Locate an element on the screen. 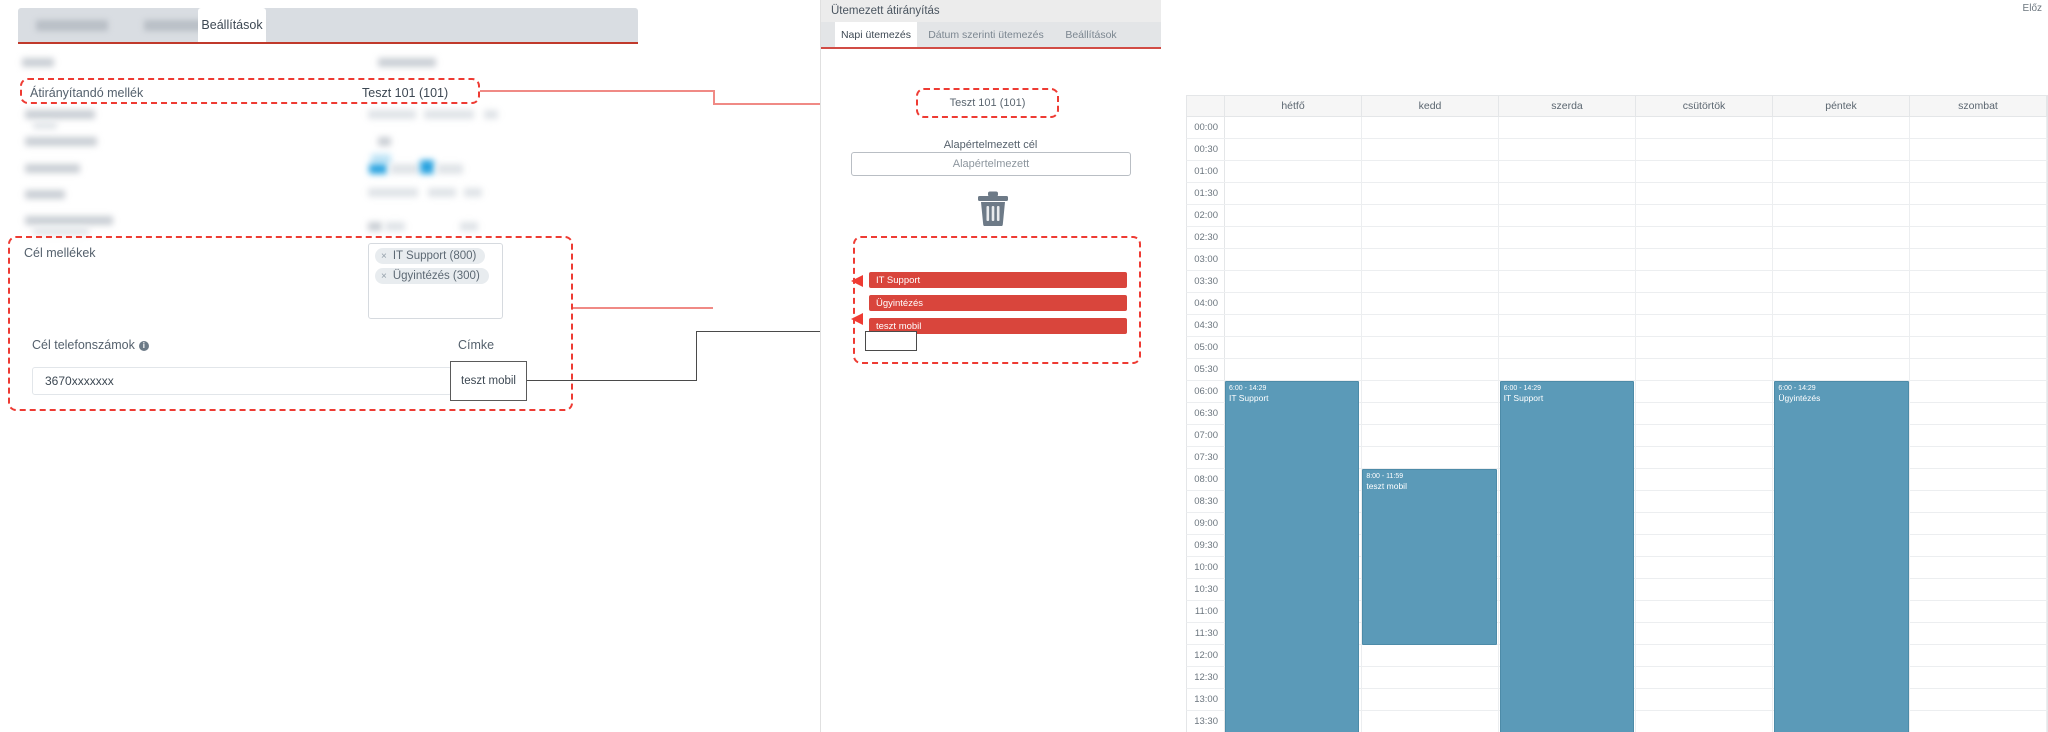 The height and width of the screenshot is (732, 2048). item-ugyintezes: Ügyintézés is located at coordinates (998, 303).